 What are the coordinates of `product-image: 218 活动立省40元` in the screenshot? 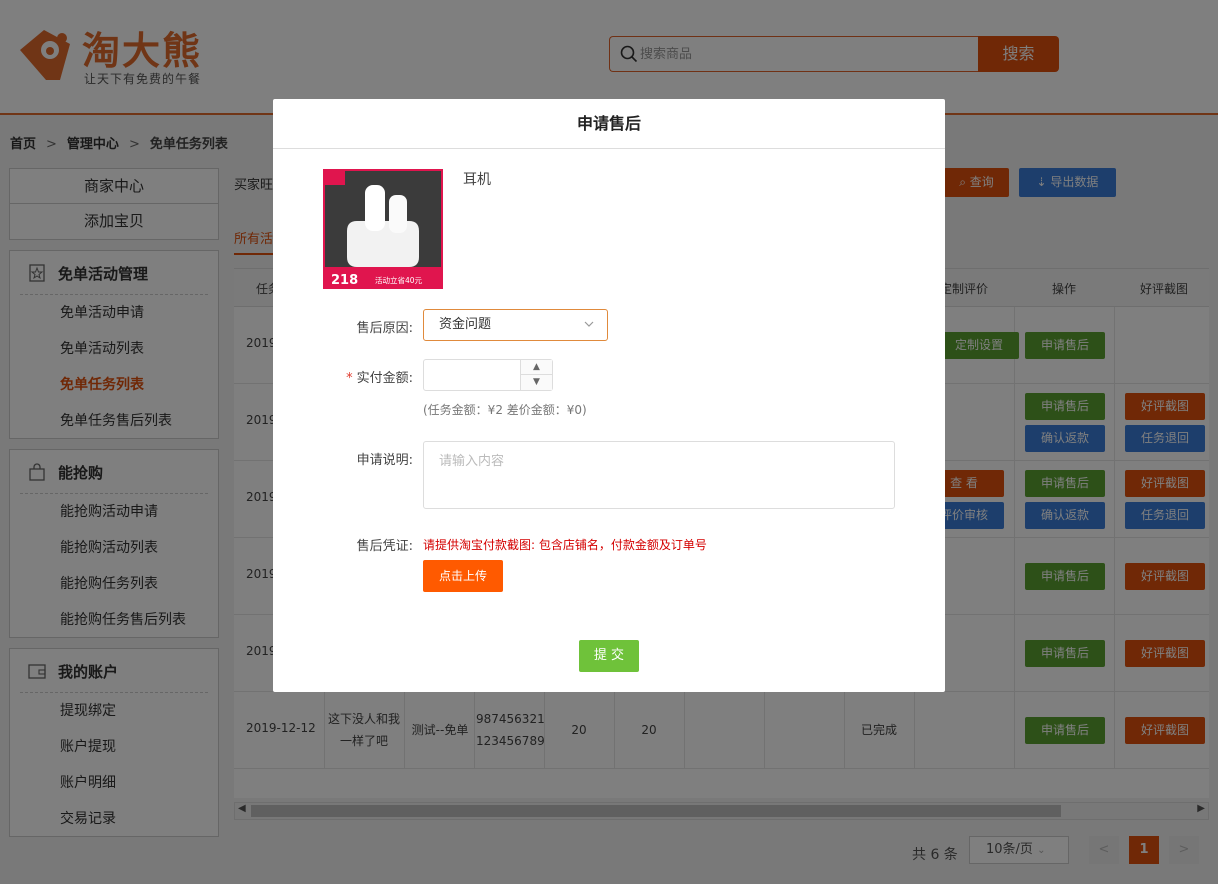 It's located at (383, 229).